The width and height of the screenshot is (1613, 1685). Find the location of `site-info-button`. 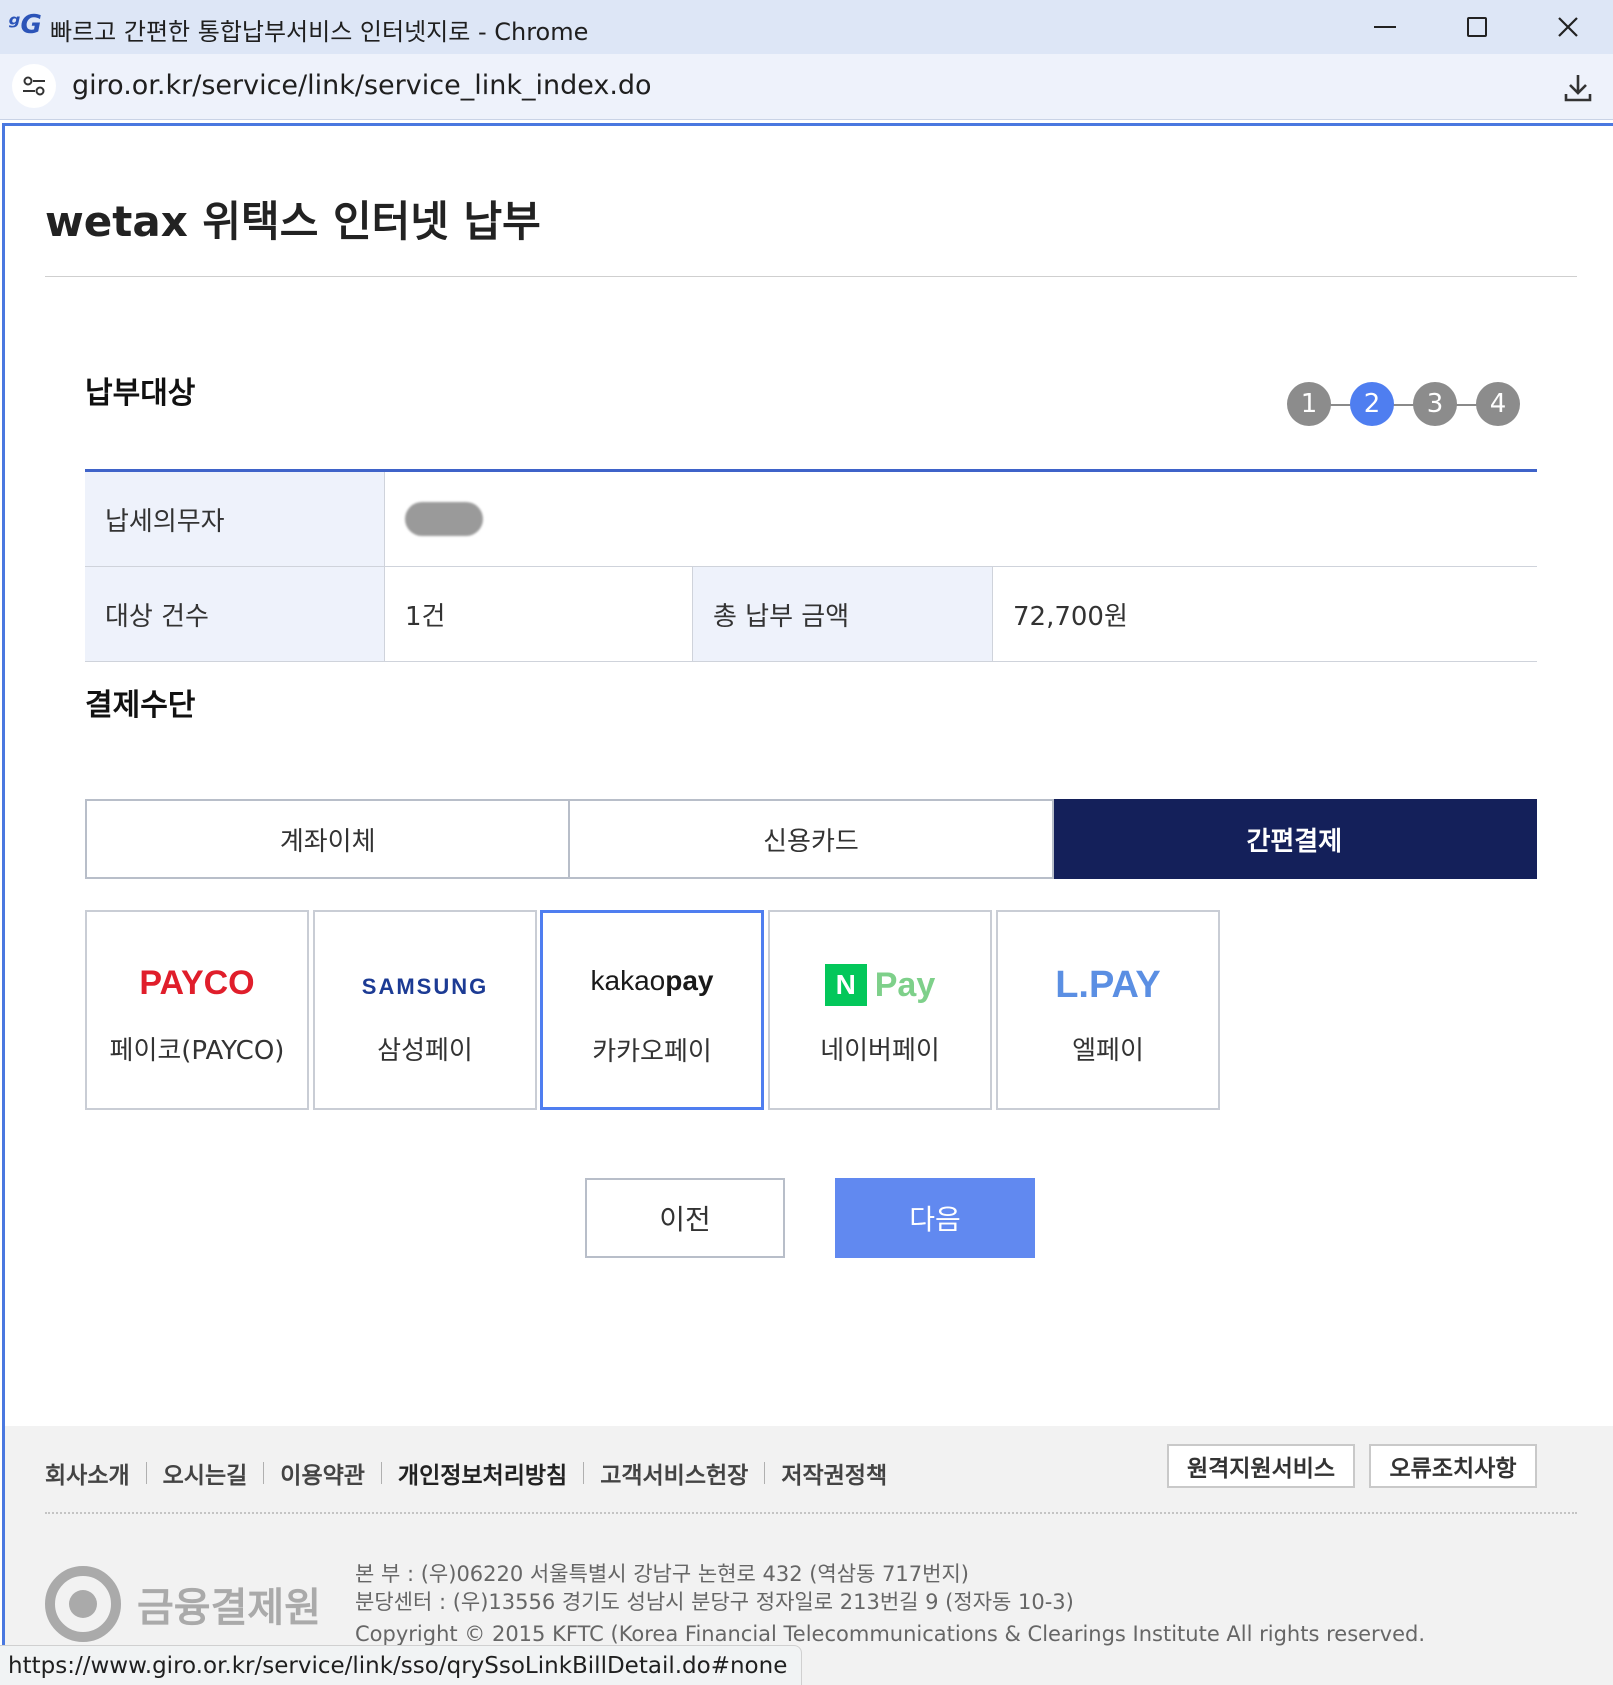

site-info-button is located at coordinates (34, 86).